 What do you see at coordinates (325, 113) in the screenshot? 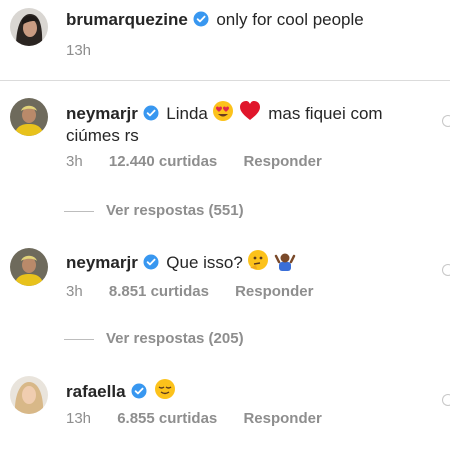
I see `comment-text: mas fiquei com` at bounding box center [325, 113].